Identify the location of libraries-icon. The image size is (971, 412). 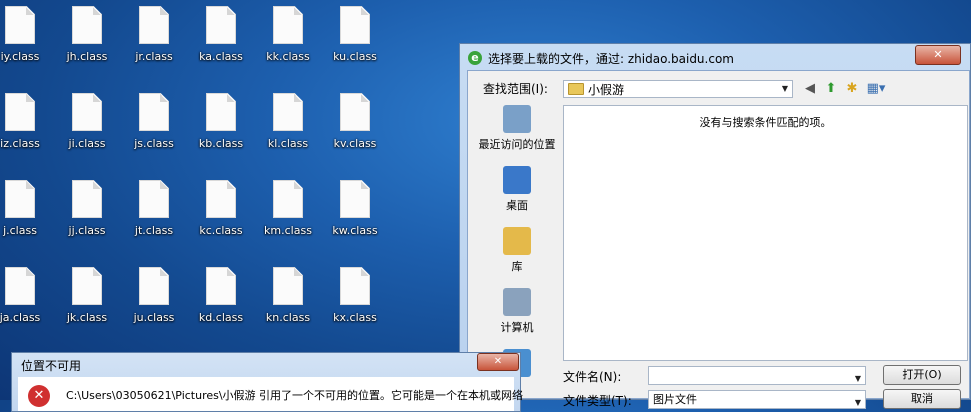
(517, 241).